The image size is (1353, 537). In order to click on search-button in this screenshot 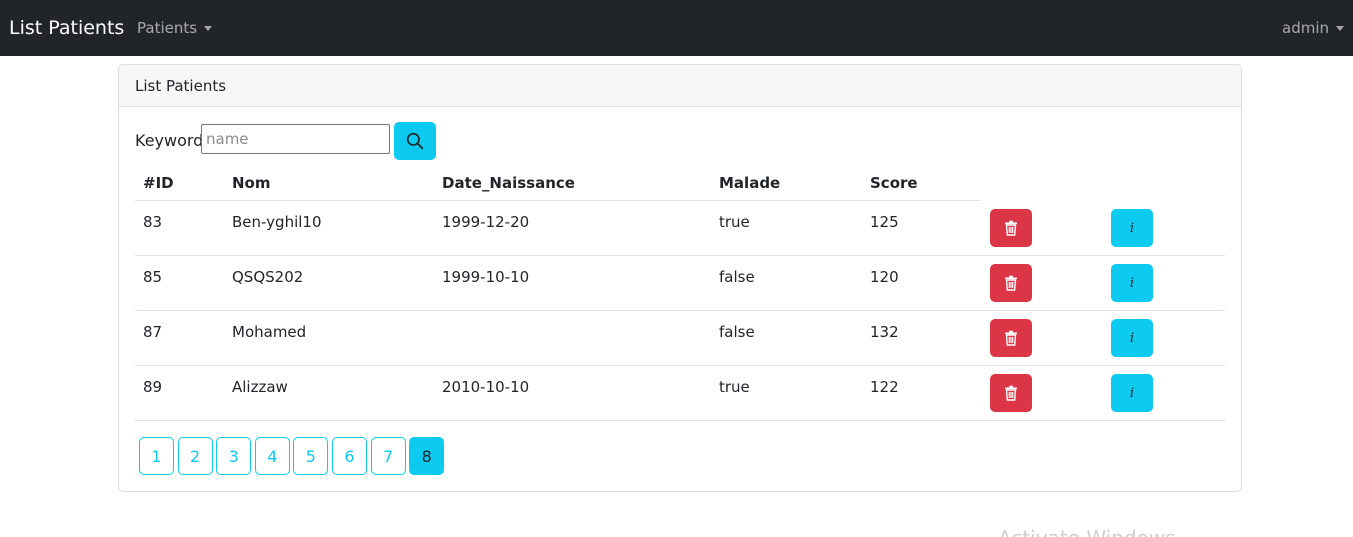, I will do `click(415, 141)`.